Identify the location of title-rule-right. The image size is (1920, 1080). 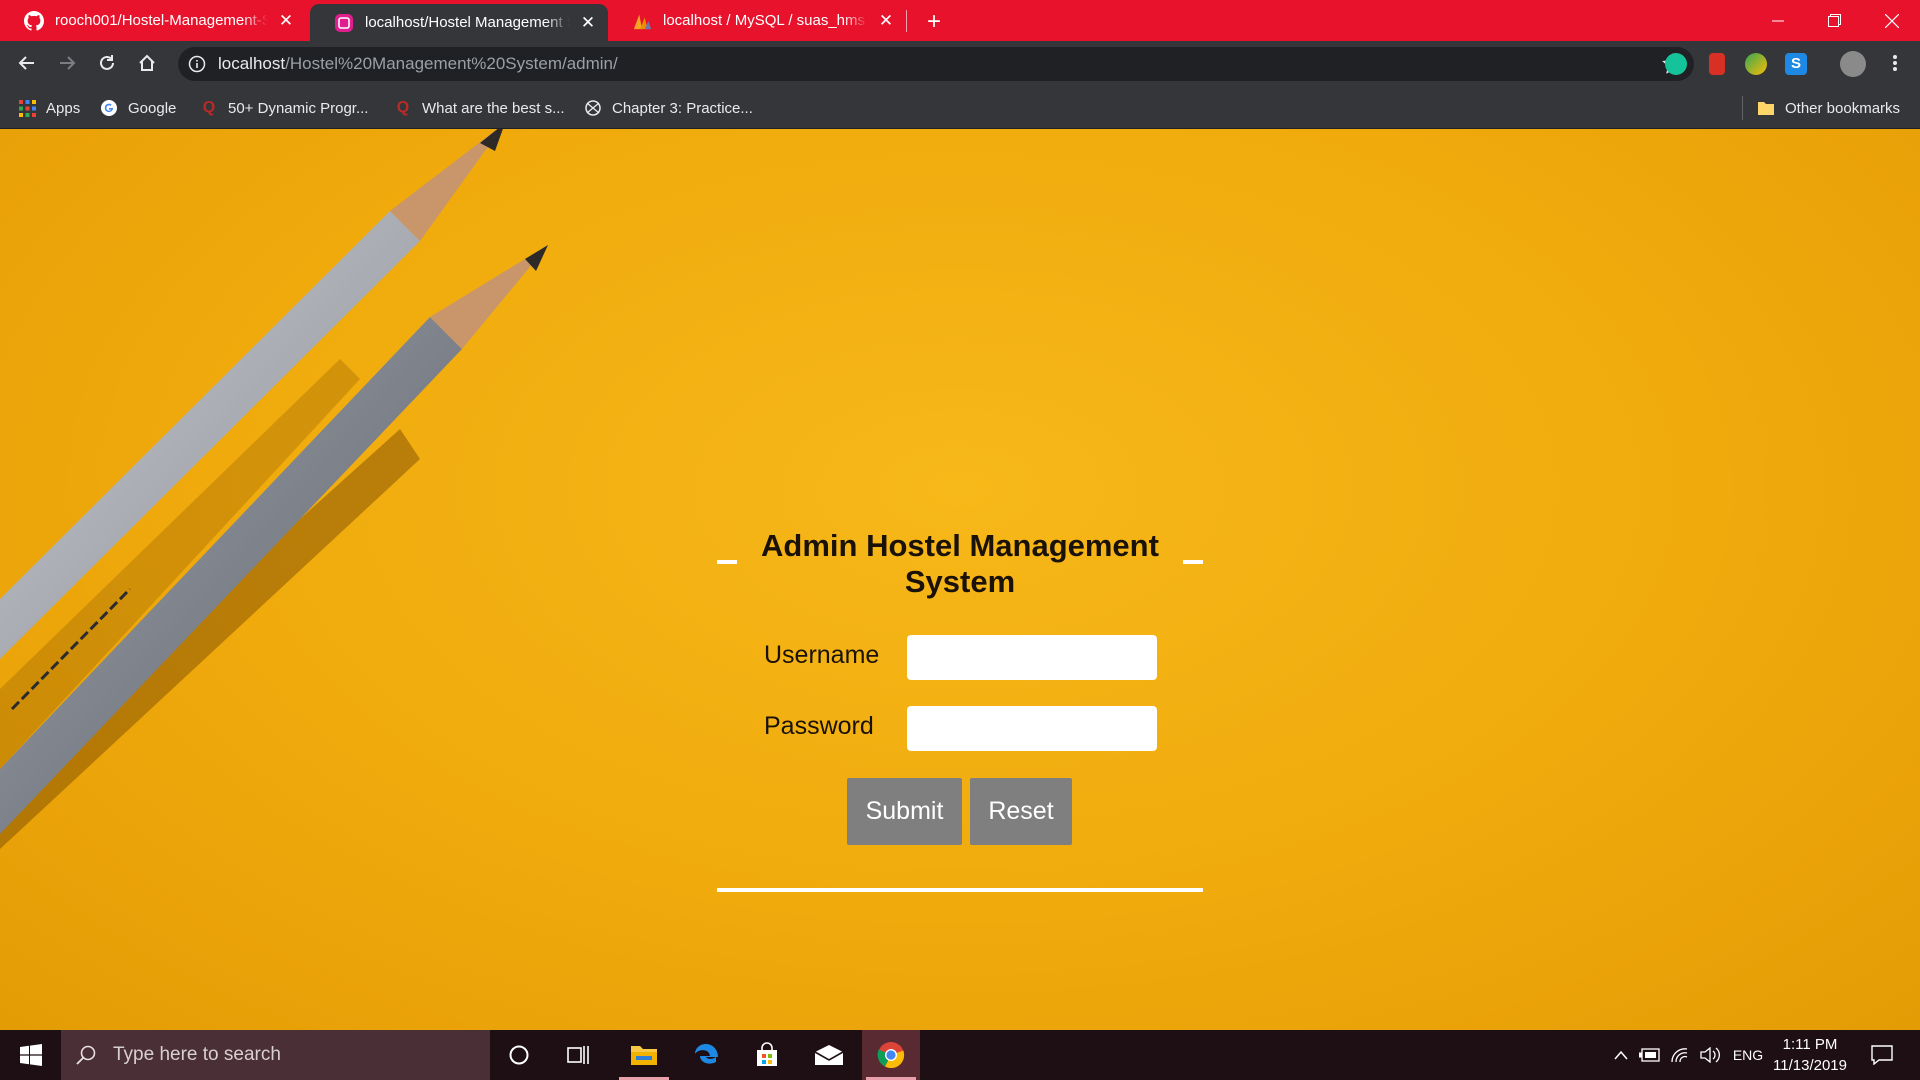
(1193, 562).